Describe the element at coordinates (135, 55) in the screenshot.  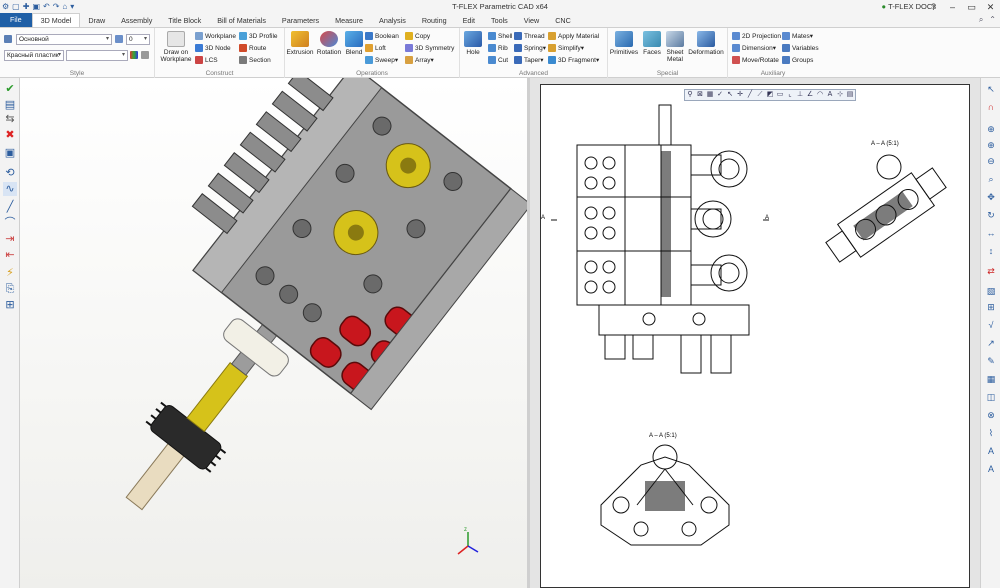
I see `palette-icon` at that location.